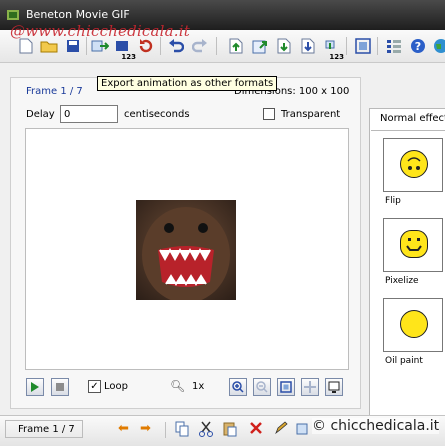 The width and height of the screenshot is (445, 446). I want to click on stop-button, so click(60, 387).